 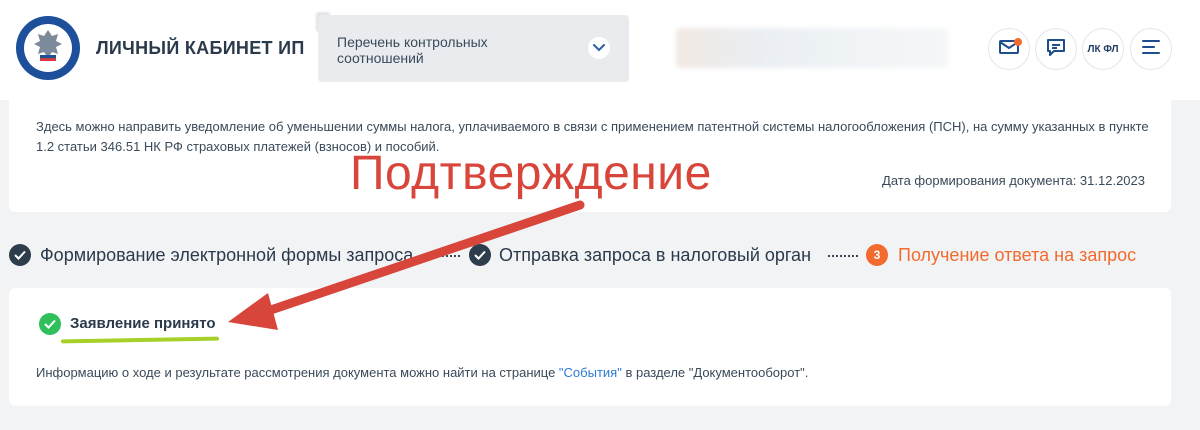 What do you see at coordinates (143, 323) in the screenshot?
I see `status-accepted: Заявление принято` at bounding box center [143, 323].